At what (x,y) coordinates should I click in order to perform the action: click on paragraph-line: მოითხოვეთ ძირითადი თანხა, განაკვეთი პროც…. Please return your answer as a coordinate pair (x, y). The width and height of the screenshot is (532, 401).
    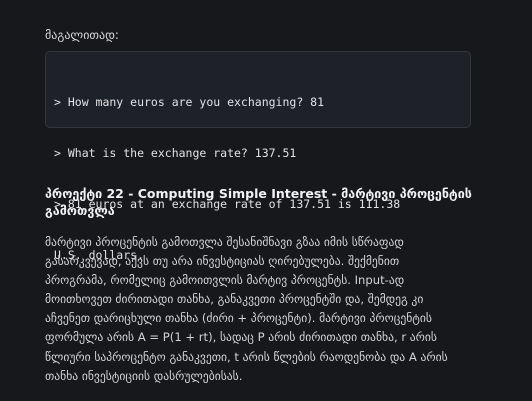
    Looking at the image, I should click on (234, 299).